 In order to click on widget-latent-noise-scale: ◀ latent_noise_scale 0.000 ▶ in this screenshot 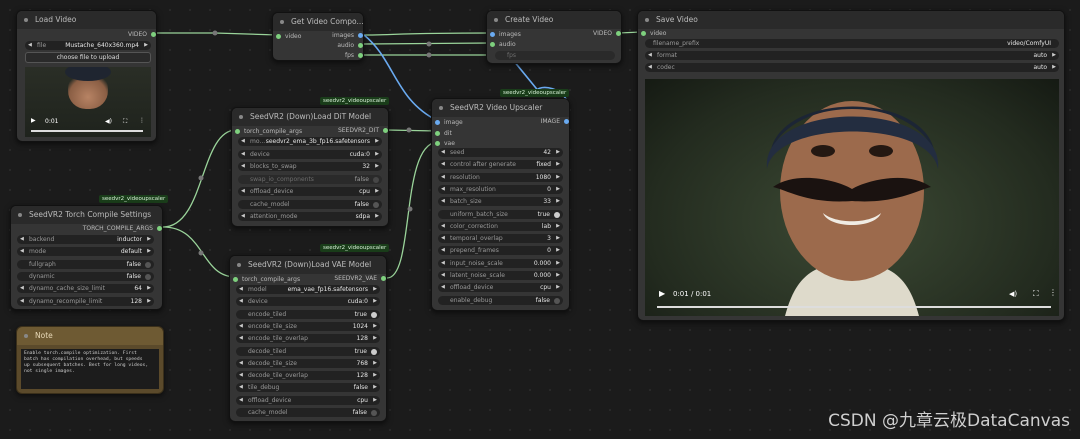, I will do `click(500, 275)`.